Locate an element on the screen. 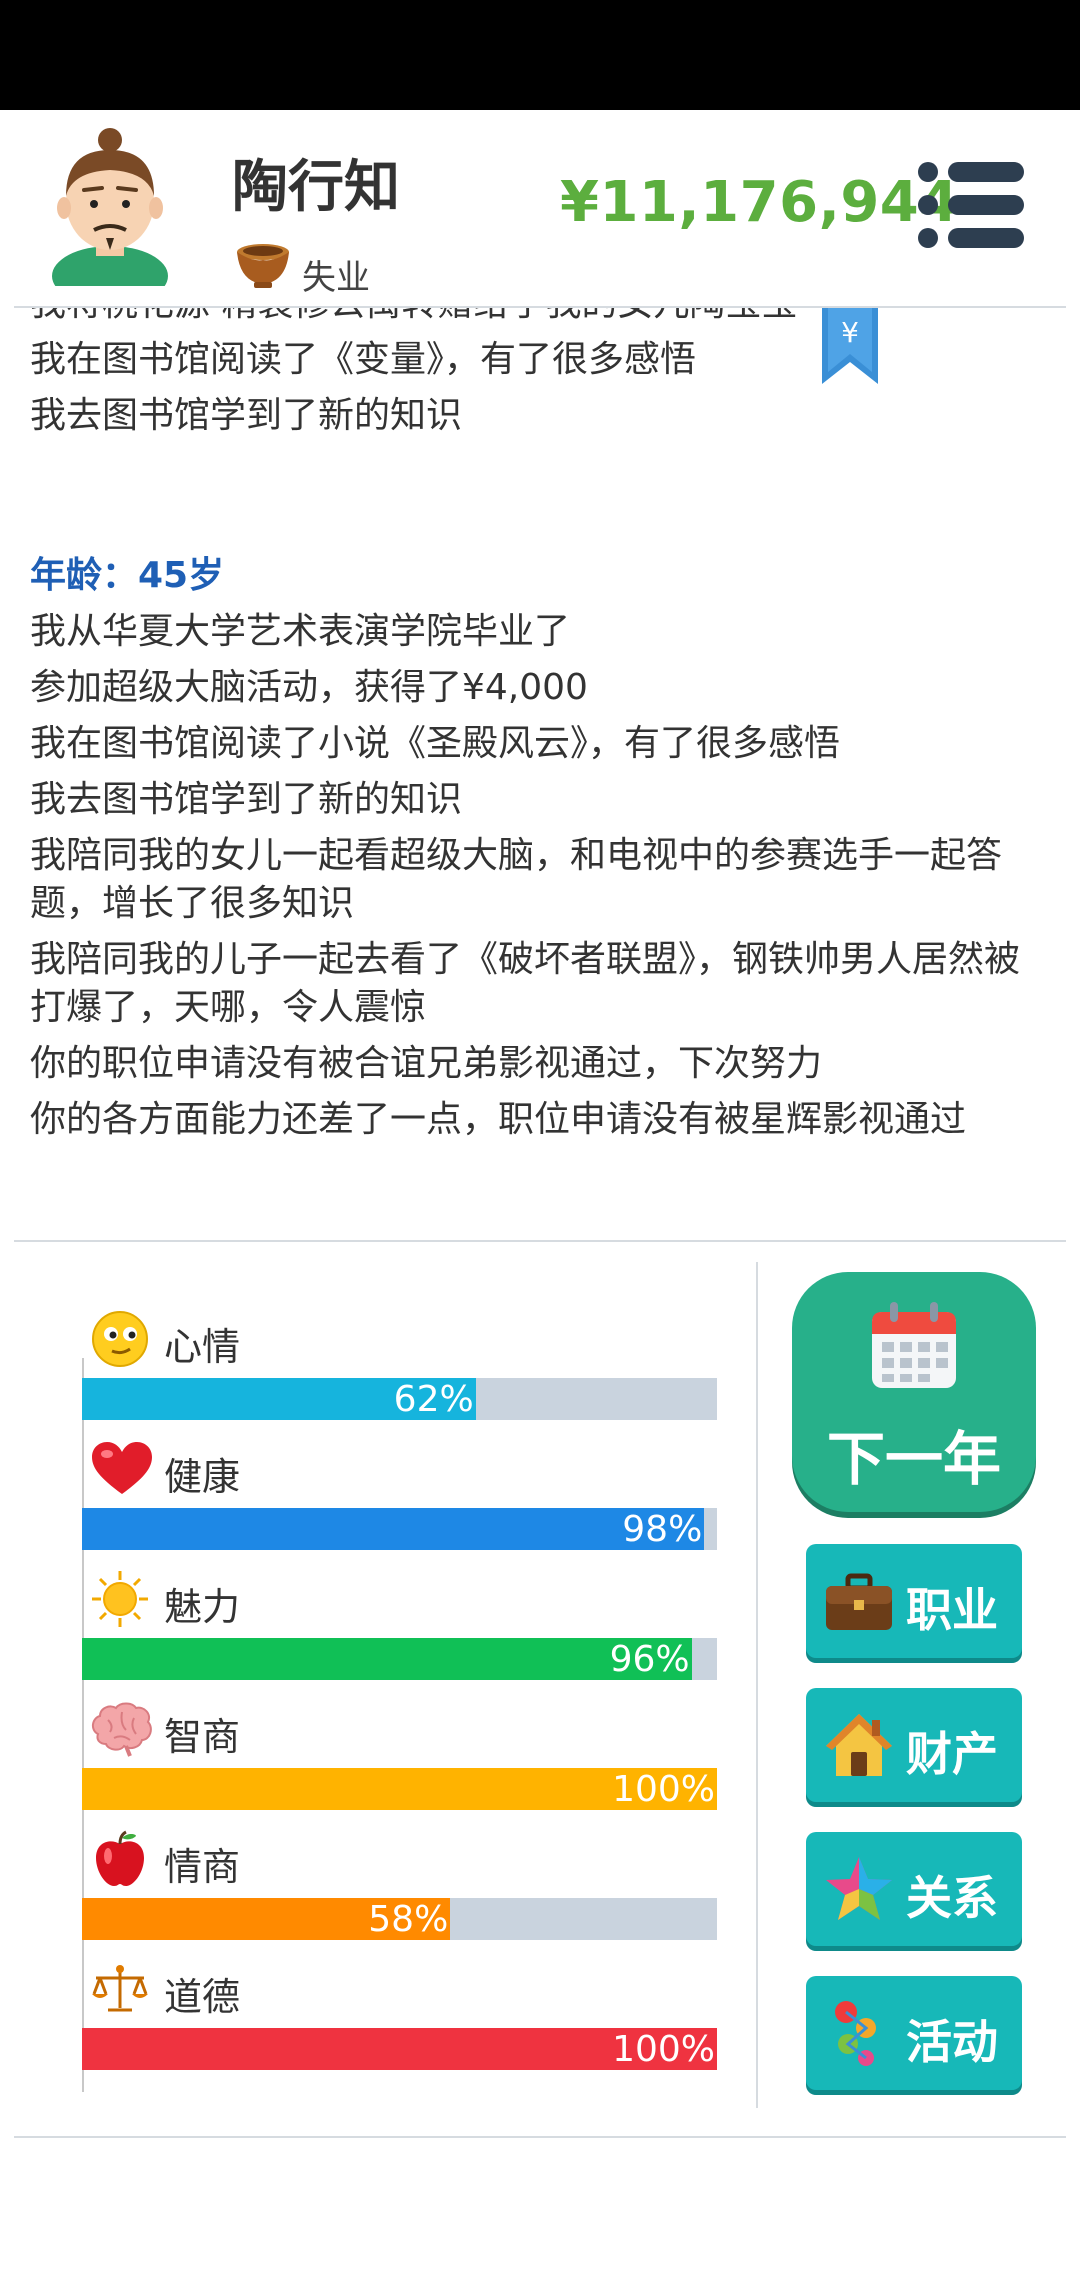 This screenshot has height=2280, width=1080. stat-bar: 96% is located at coordinates (399, 1659).